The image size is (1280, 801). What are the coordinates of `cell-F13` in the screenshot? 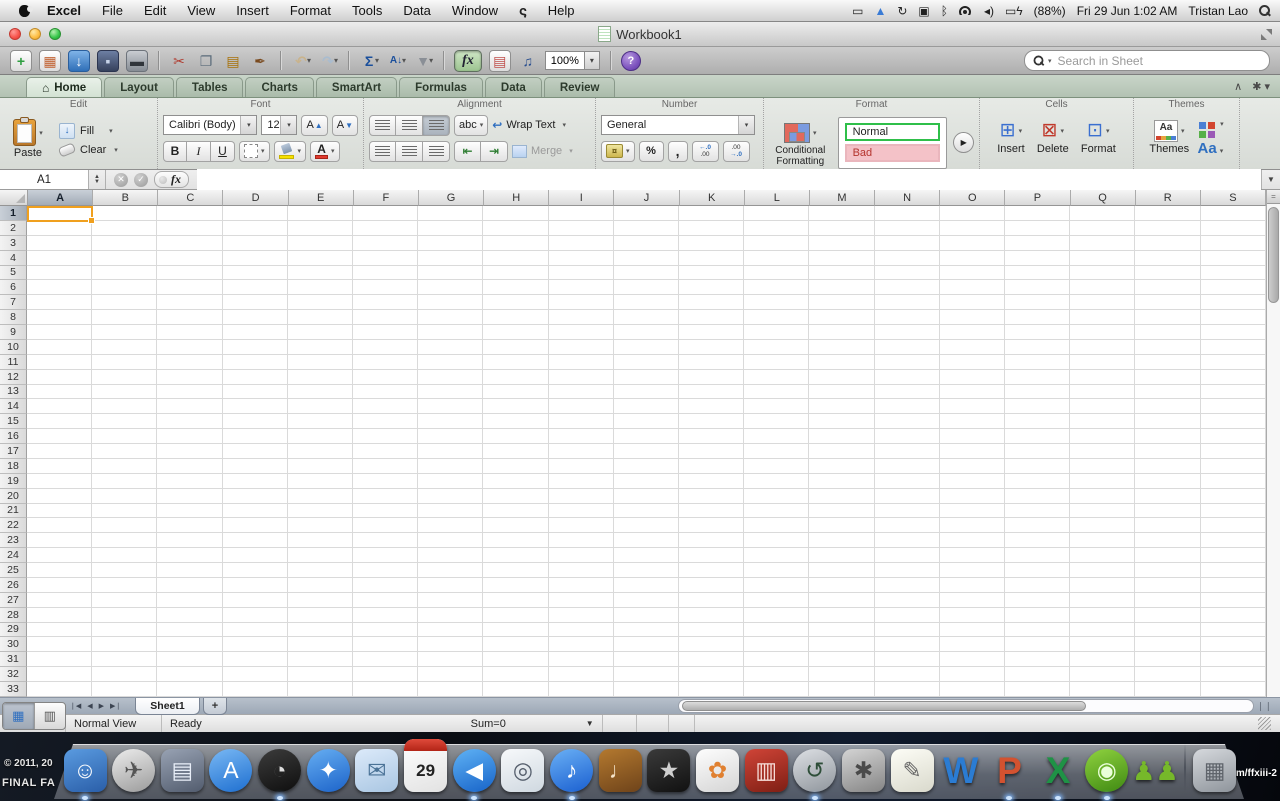 It's located at (386, 392).